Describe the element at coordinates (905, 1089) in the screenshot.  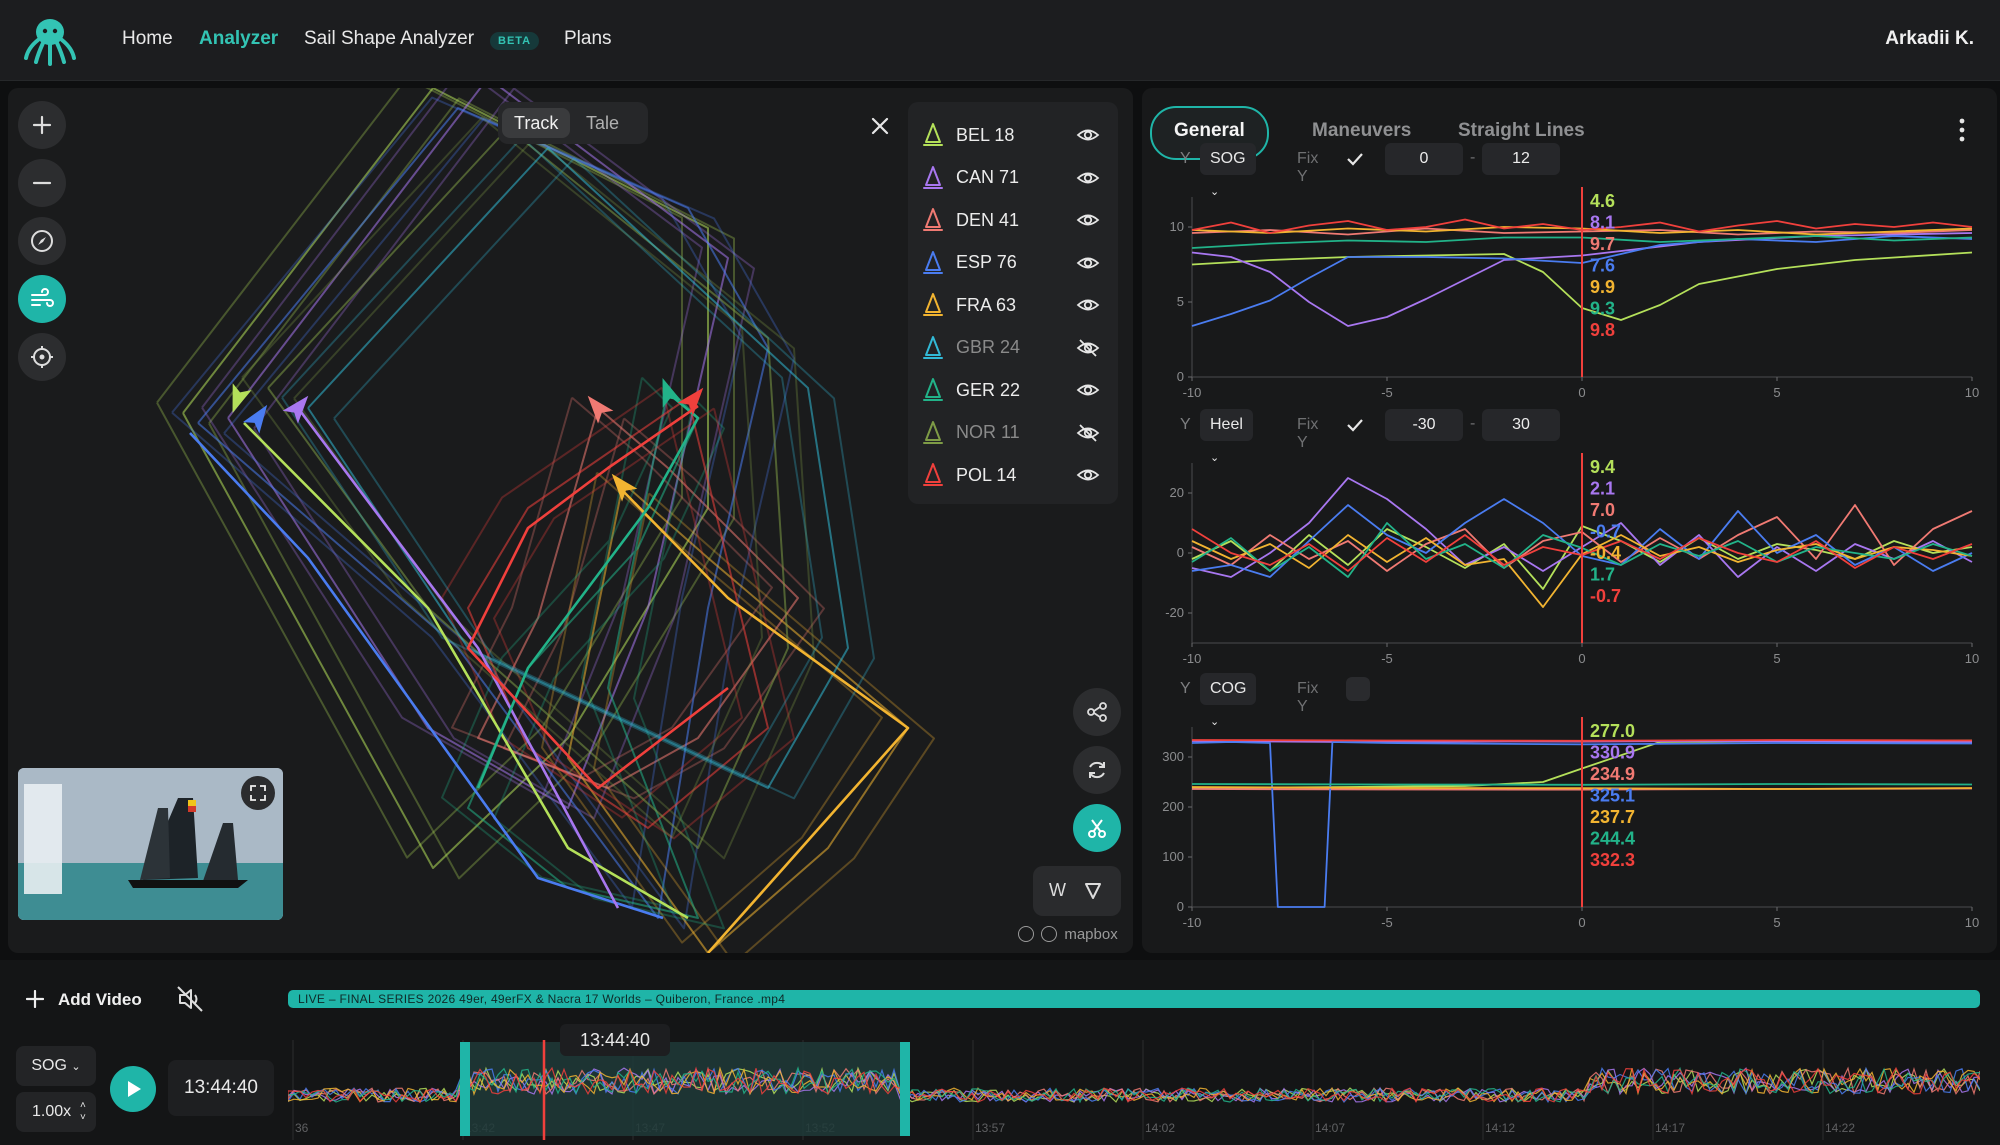
I see `range-handle-right` at that location.